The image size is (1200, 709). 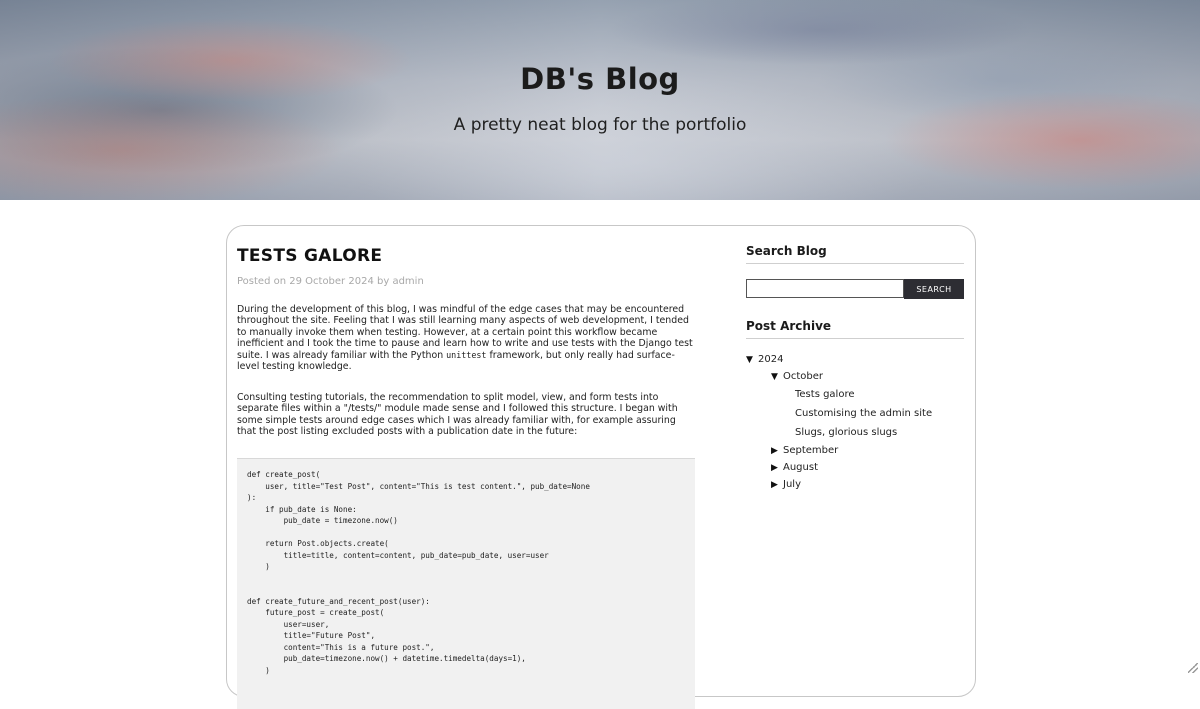 What do you see at coordinates (855, 254) in the screenshot?
I see `search-widget-title: Search Blog` at bounding box center [855, 254].